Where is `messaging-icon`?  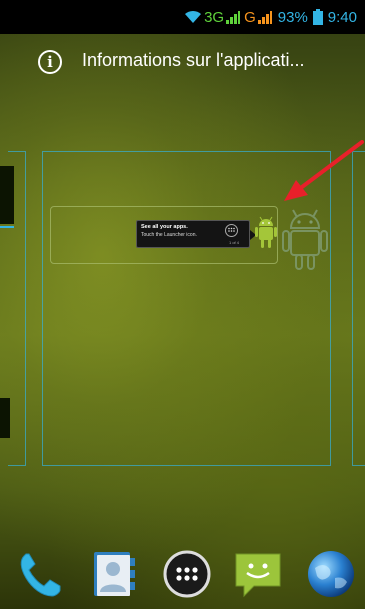
messaging-icon is located at coordinates (258, 574).